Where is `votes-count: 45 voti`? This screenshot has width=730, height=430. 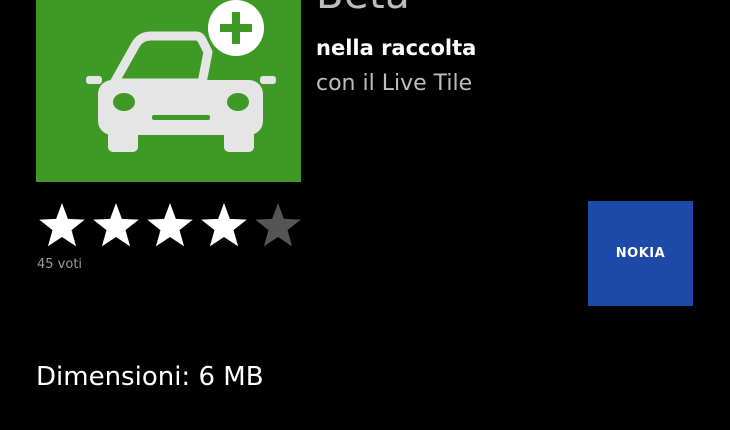
votes-count: 45 voti is located at coordinates (60, 264).